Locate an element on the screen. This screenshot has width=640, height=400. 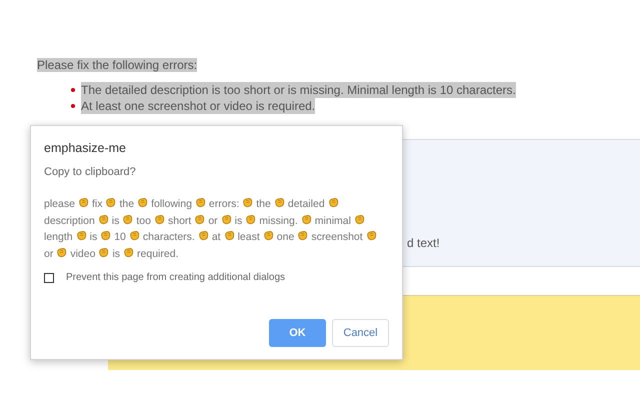
message-word: missing. is located at coordinates (278, 220).